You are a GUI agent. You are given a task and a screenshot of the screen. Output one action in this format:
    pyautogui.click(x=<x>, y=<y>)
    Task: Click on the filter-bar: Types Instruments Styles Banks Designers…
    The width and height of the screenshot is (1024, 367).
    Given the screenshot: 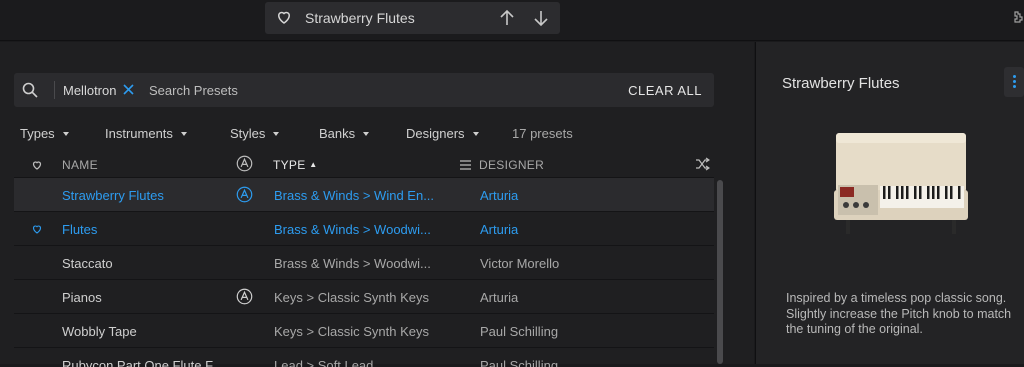 What is the action you would take?
    pyautogui.click(x=380, y=135)
    